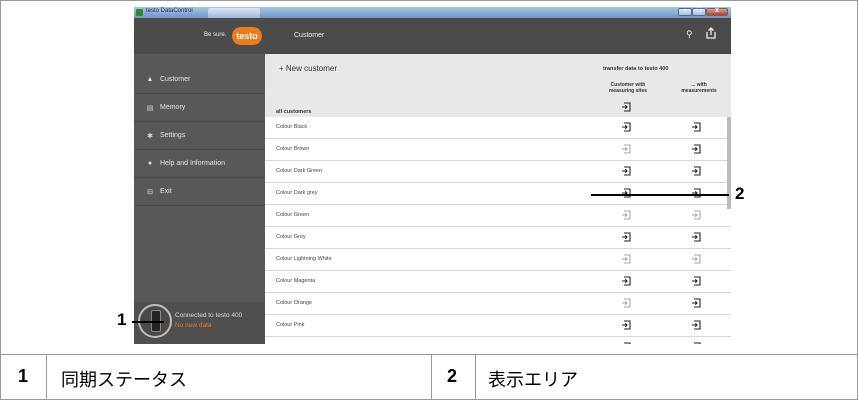  I want to click on table-row: Colour Black, so click(498, 128).